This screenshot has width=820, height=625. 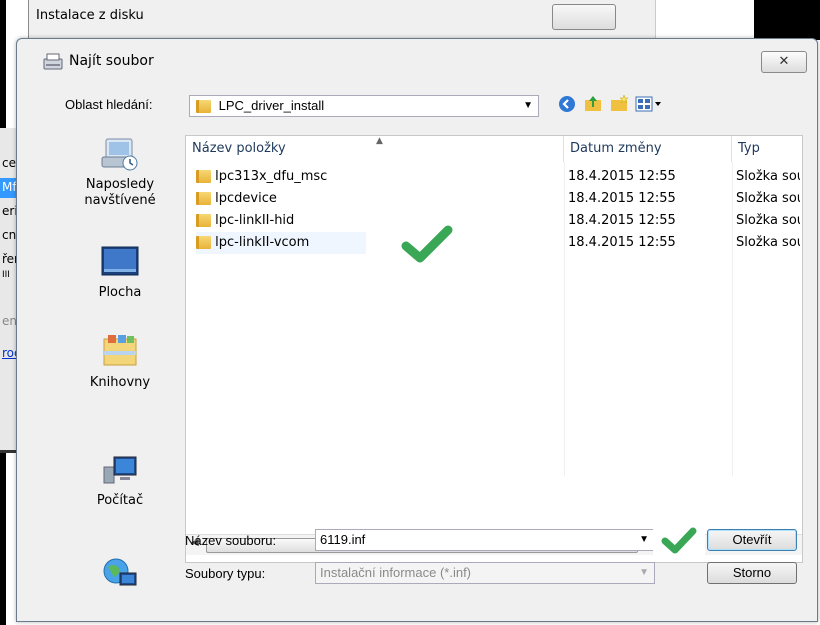 What do you see at coordinates (271, 105) in the screenshot?
I see `location-value: LPC_driver_install` at bounding box center [271, 105].